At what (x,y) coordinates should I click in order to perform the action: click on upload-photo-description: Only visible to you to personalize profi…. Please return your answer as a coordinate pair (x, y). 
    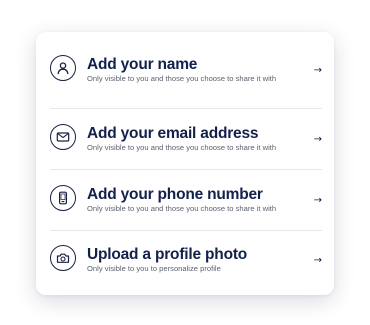
    Looking at the image, I should click on (154, 268).